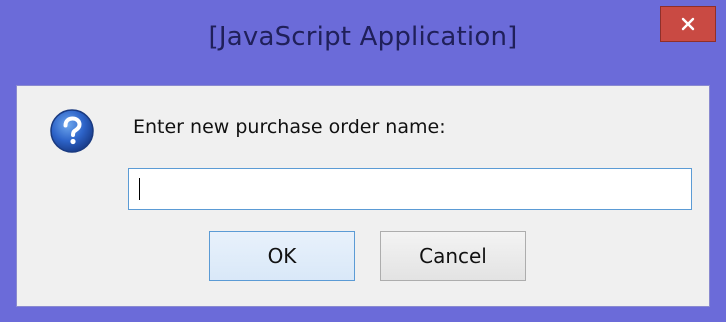  What do you see at coordinates (410, 189) in the screenshot?
I see `order-name-input` at bounding box center [410, 189].